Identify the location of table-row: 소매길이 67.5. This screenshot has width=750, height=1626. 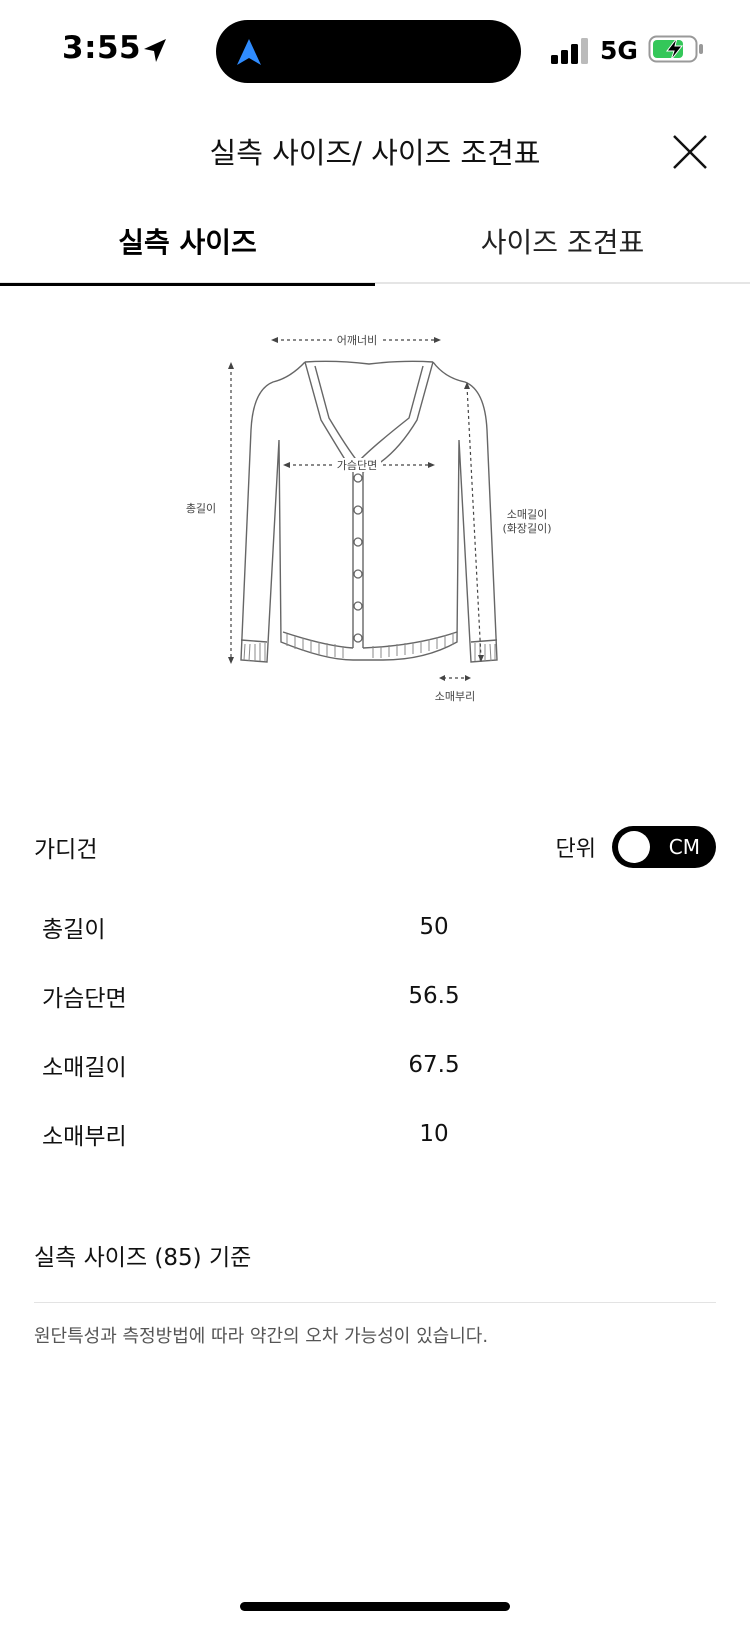
(375, 1064).